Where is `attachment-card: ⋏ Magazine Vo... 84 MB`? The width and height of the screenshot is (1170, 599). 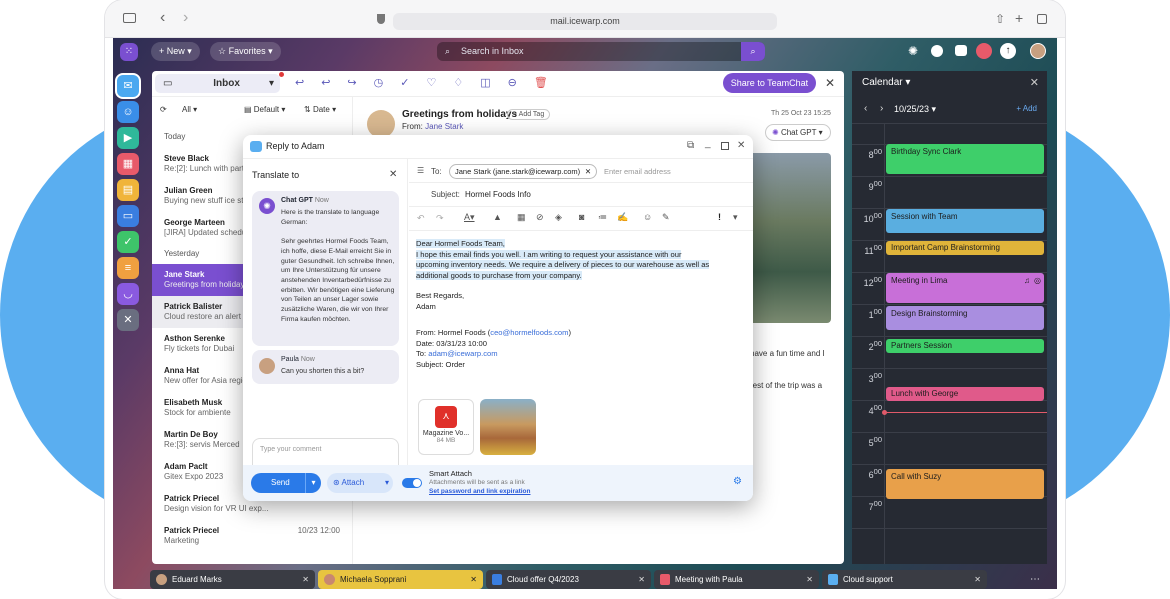
attachment-card: ⋏ Magazine Vo... 84 MB is located at coordinates (446, 427).